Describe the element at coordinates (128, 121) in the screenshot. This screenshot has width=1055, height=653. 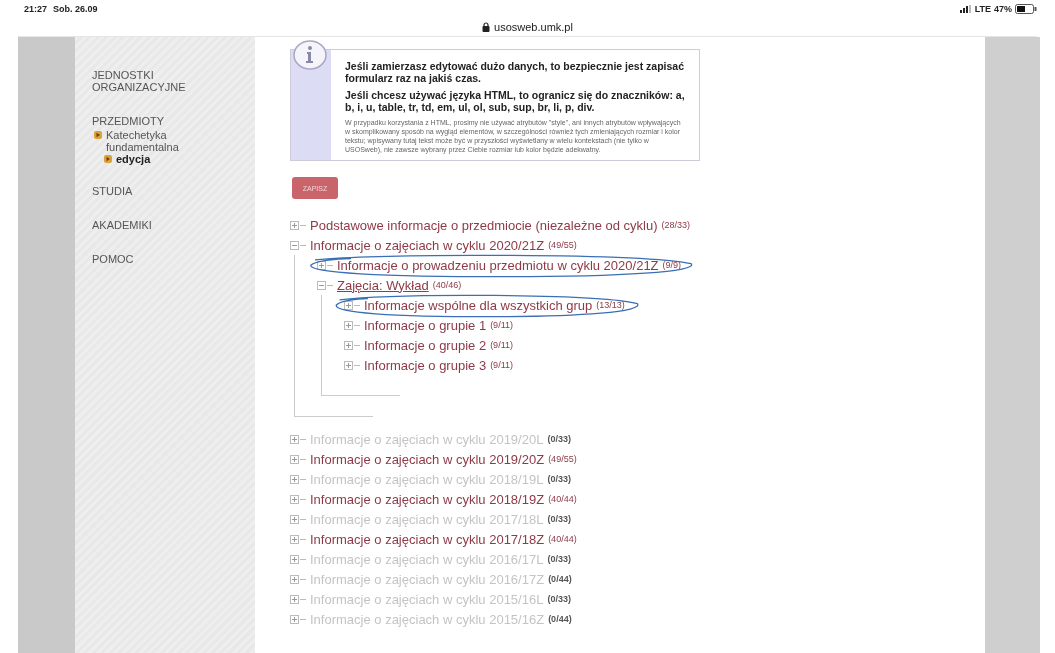
I see `sidebar-item: PRZEDMIOTY` at that location.